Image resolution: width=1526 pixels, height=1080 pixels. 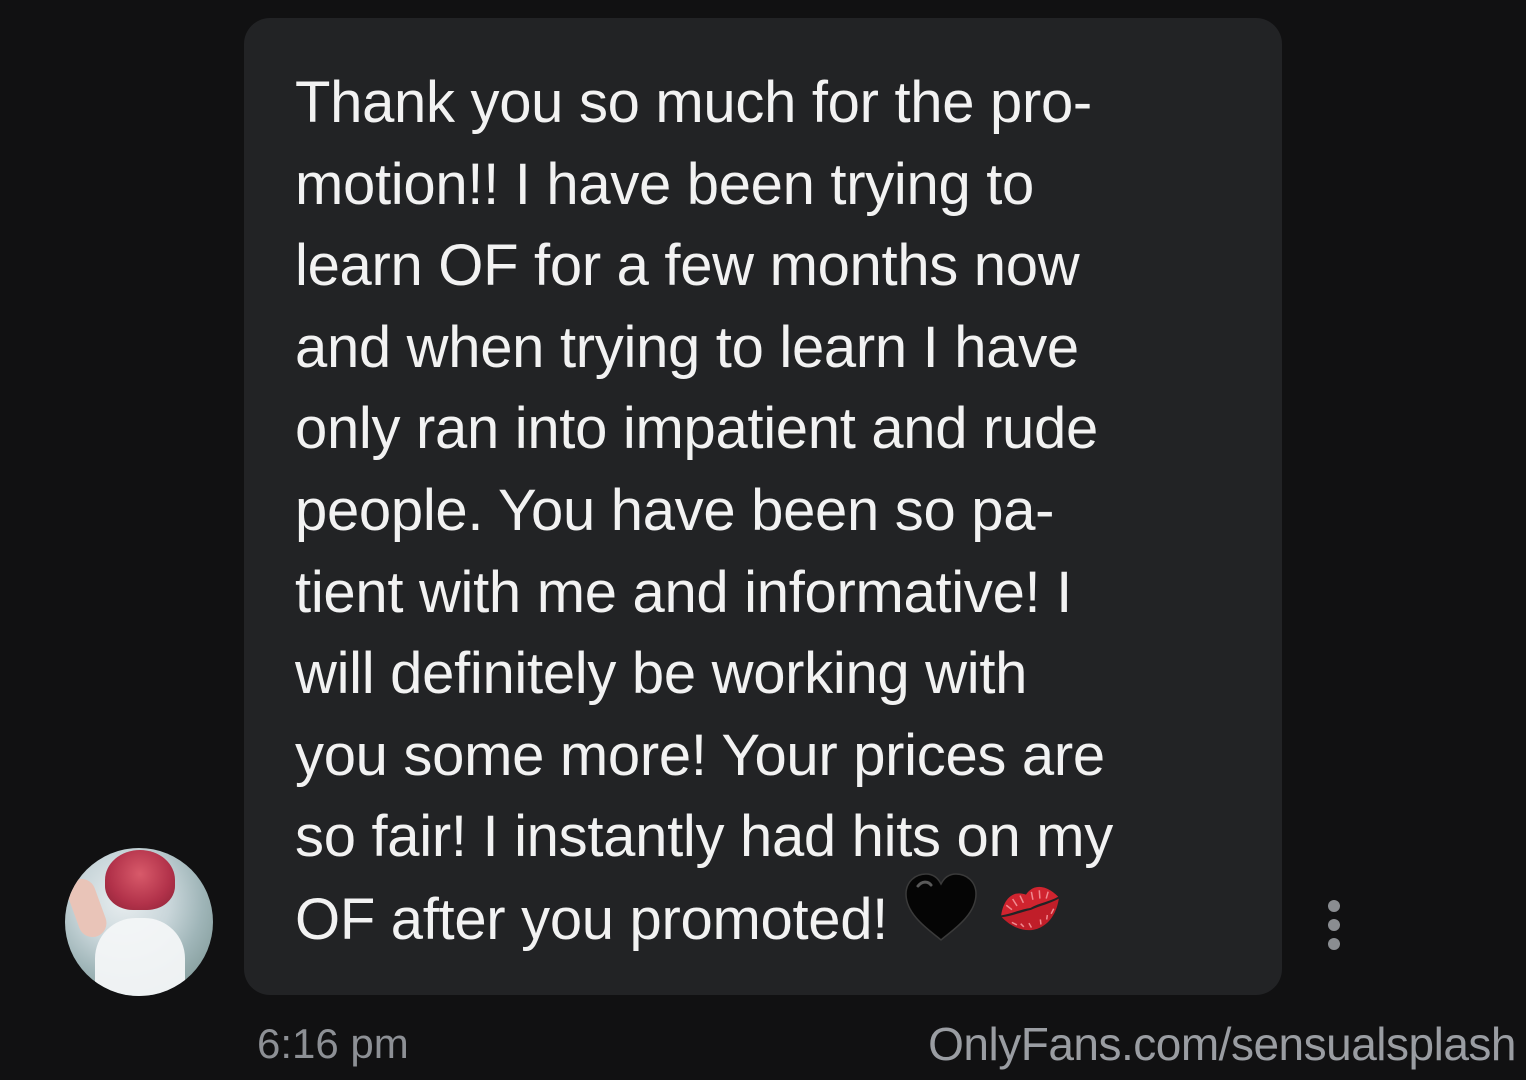 What do you see at coordinates (1222, 1044) in the screenshot?
I see `watermark-text: OnlyFans.com/sensualsplash` at bounding box center [1222, 1044].